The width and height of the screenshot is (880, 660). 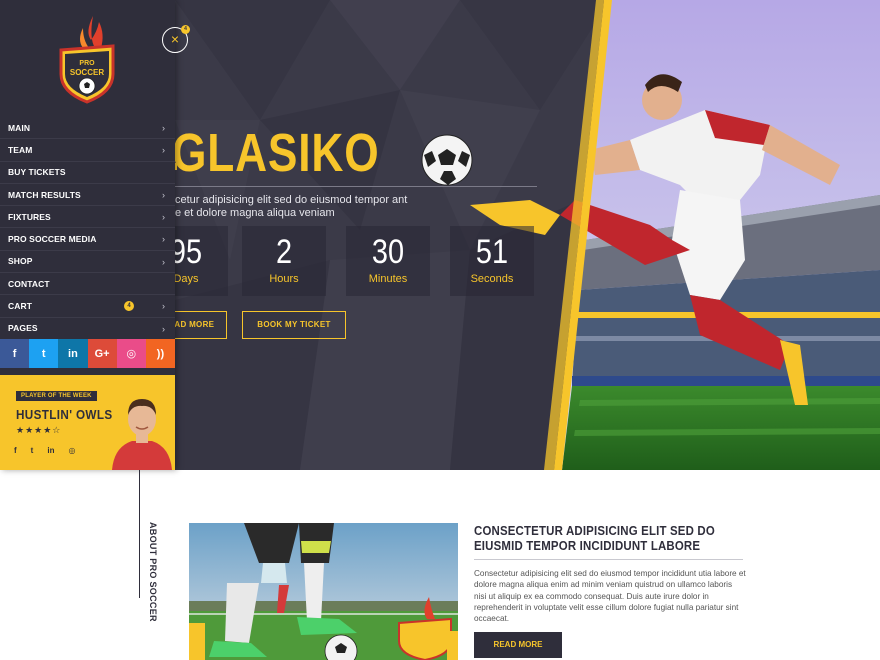 I want to click on rss-icon: )), so click(x=160, y=353).